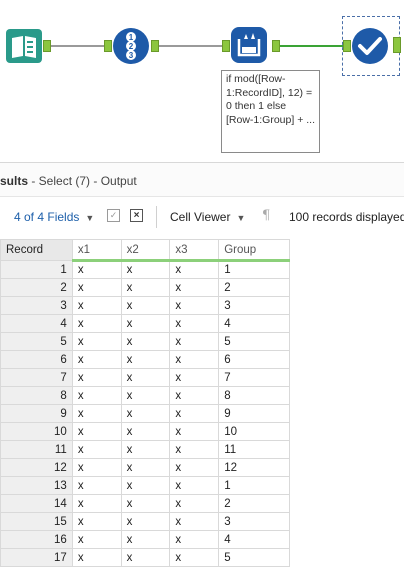  What do you see at coordinates (194, 250) in the screenshot?
I see `column-header-x3: x3` at bounding box center [194, 250].